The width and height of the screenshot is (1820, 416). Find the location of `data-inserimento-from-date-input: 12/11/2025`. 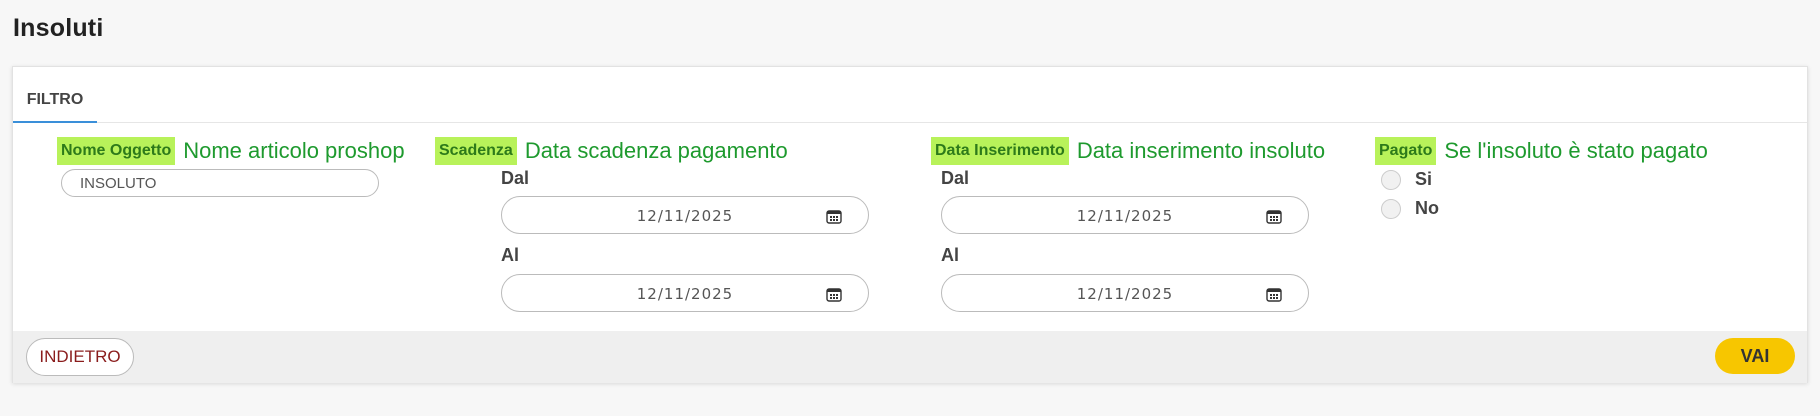

data-inserimento-from-date-input: 12/11/2025 is located at coordinates (1125, 215).